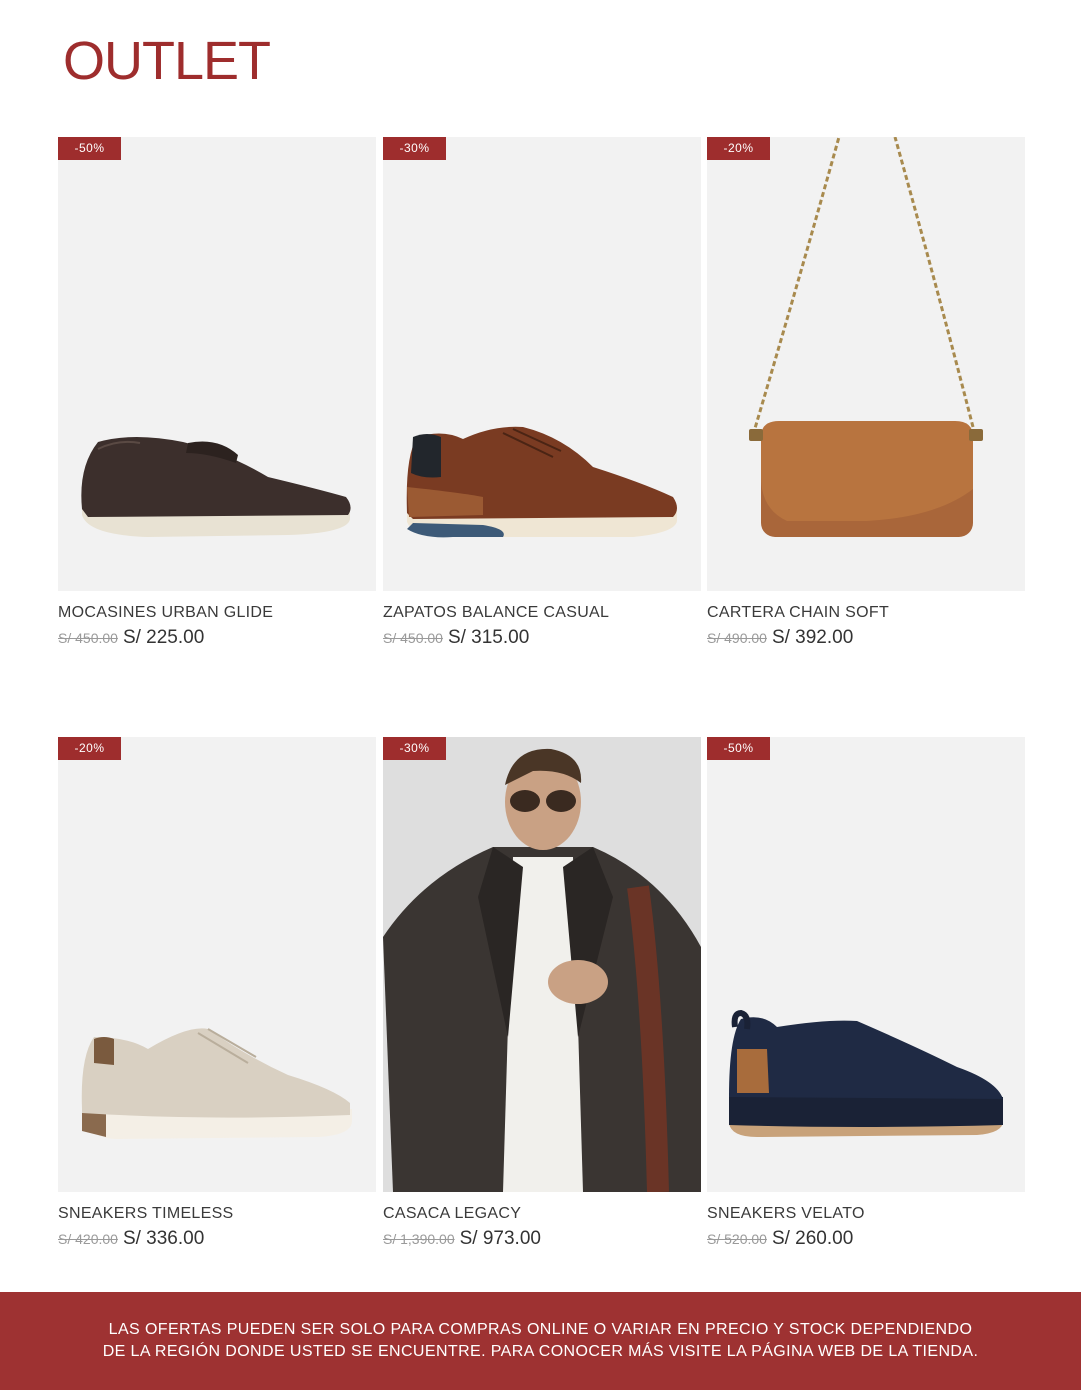 This screenshot has height=1390, width=1081. What do you see at coordinates (542, 1214) in the screenshot?
I see `product-name: CASACA LEGACY` at bounding box center [542, 1214].